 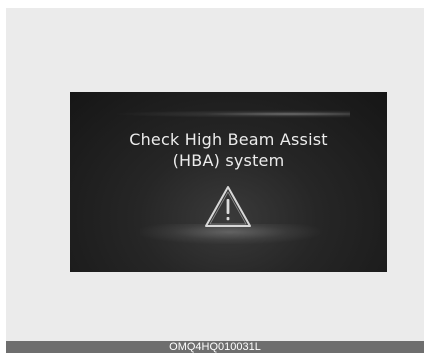 What do you see at coordinates (215, 347) in the screenshot?
I see `figure-code-bar: OMQ4HQ010031L` at bounding box center [215, 347].